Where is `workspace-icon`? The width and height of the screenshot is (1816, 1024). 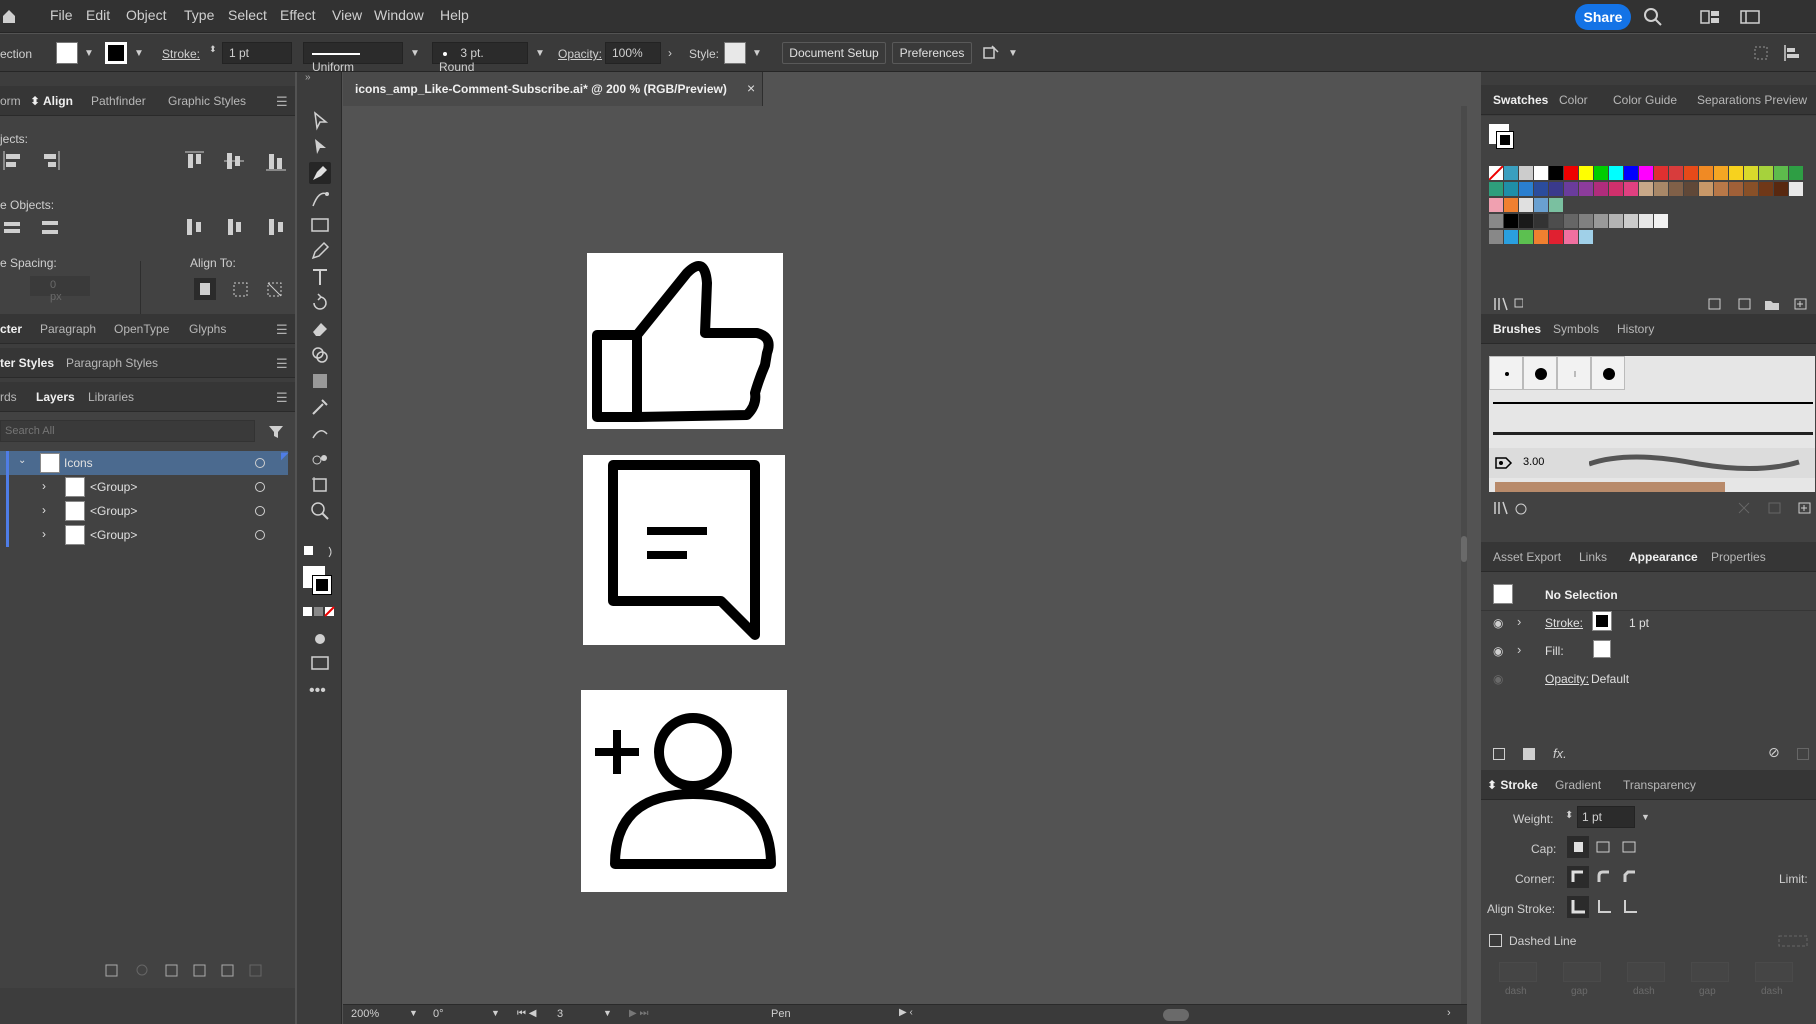
workspace-icon is located at coordinates (1710, 17).